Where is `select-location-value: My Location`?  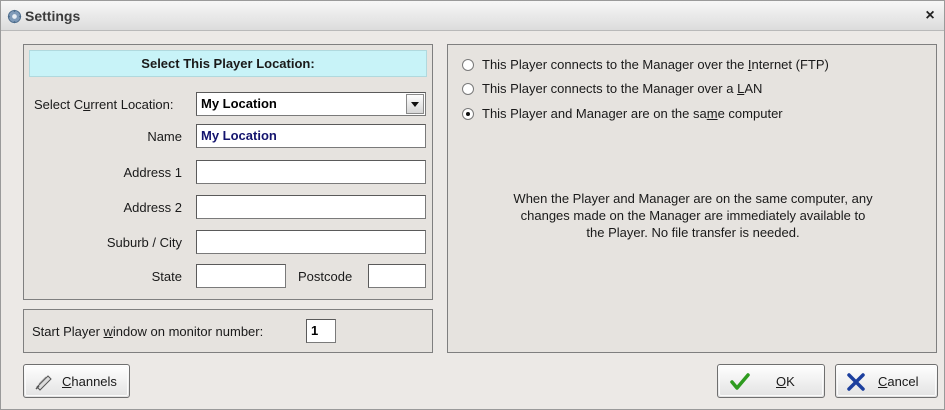
select-location-value: My Location is located at coordinates (239, 103).